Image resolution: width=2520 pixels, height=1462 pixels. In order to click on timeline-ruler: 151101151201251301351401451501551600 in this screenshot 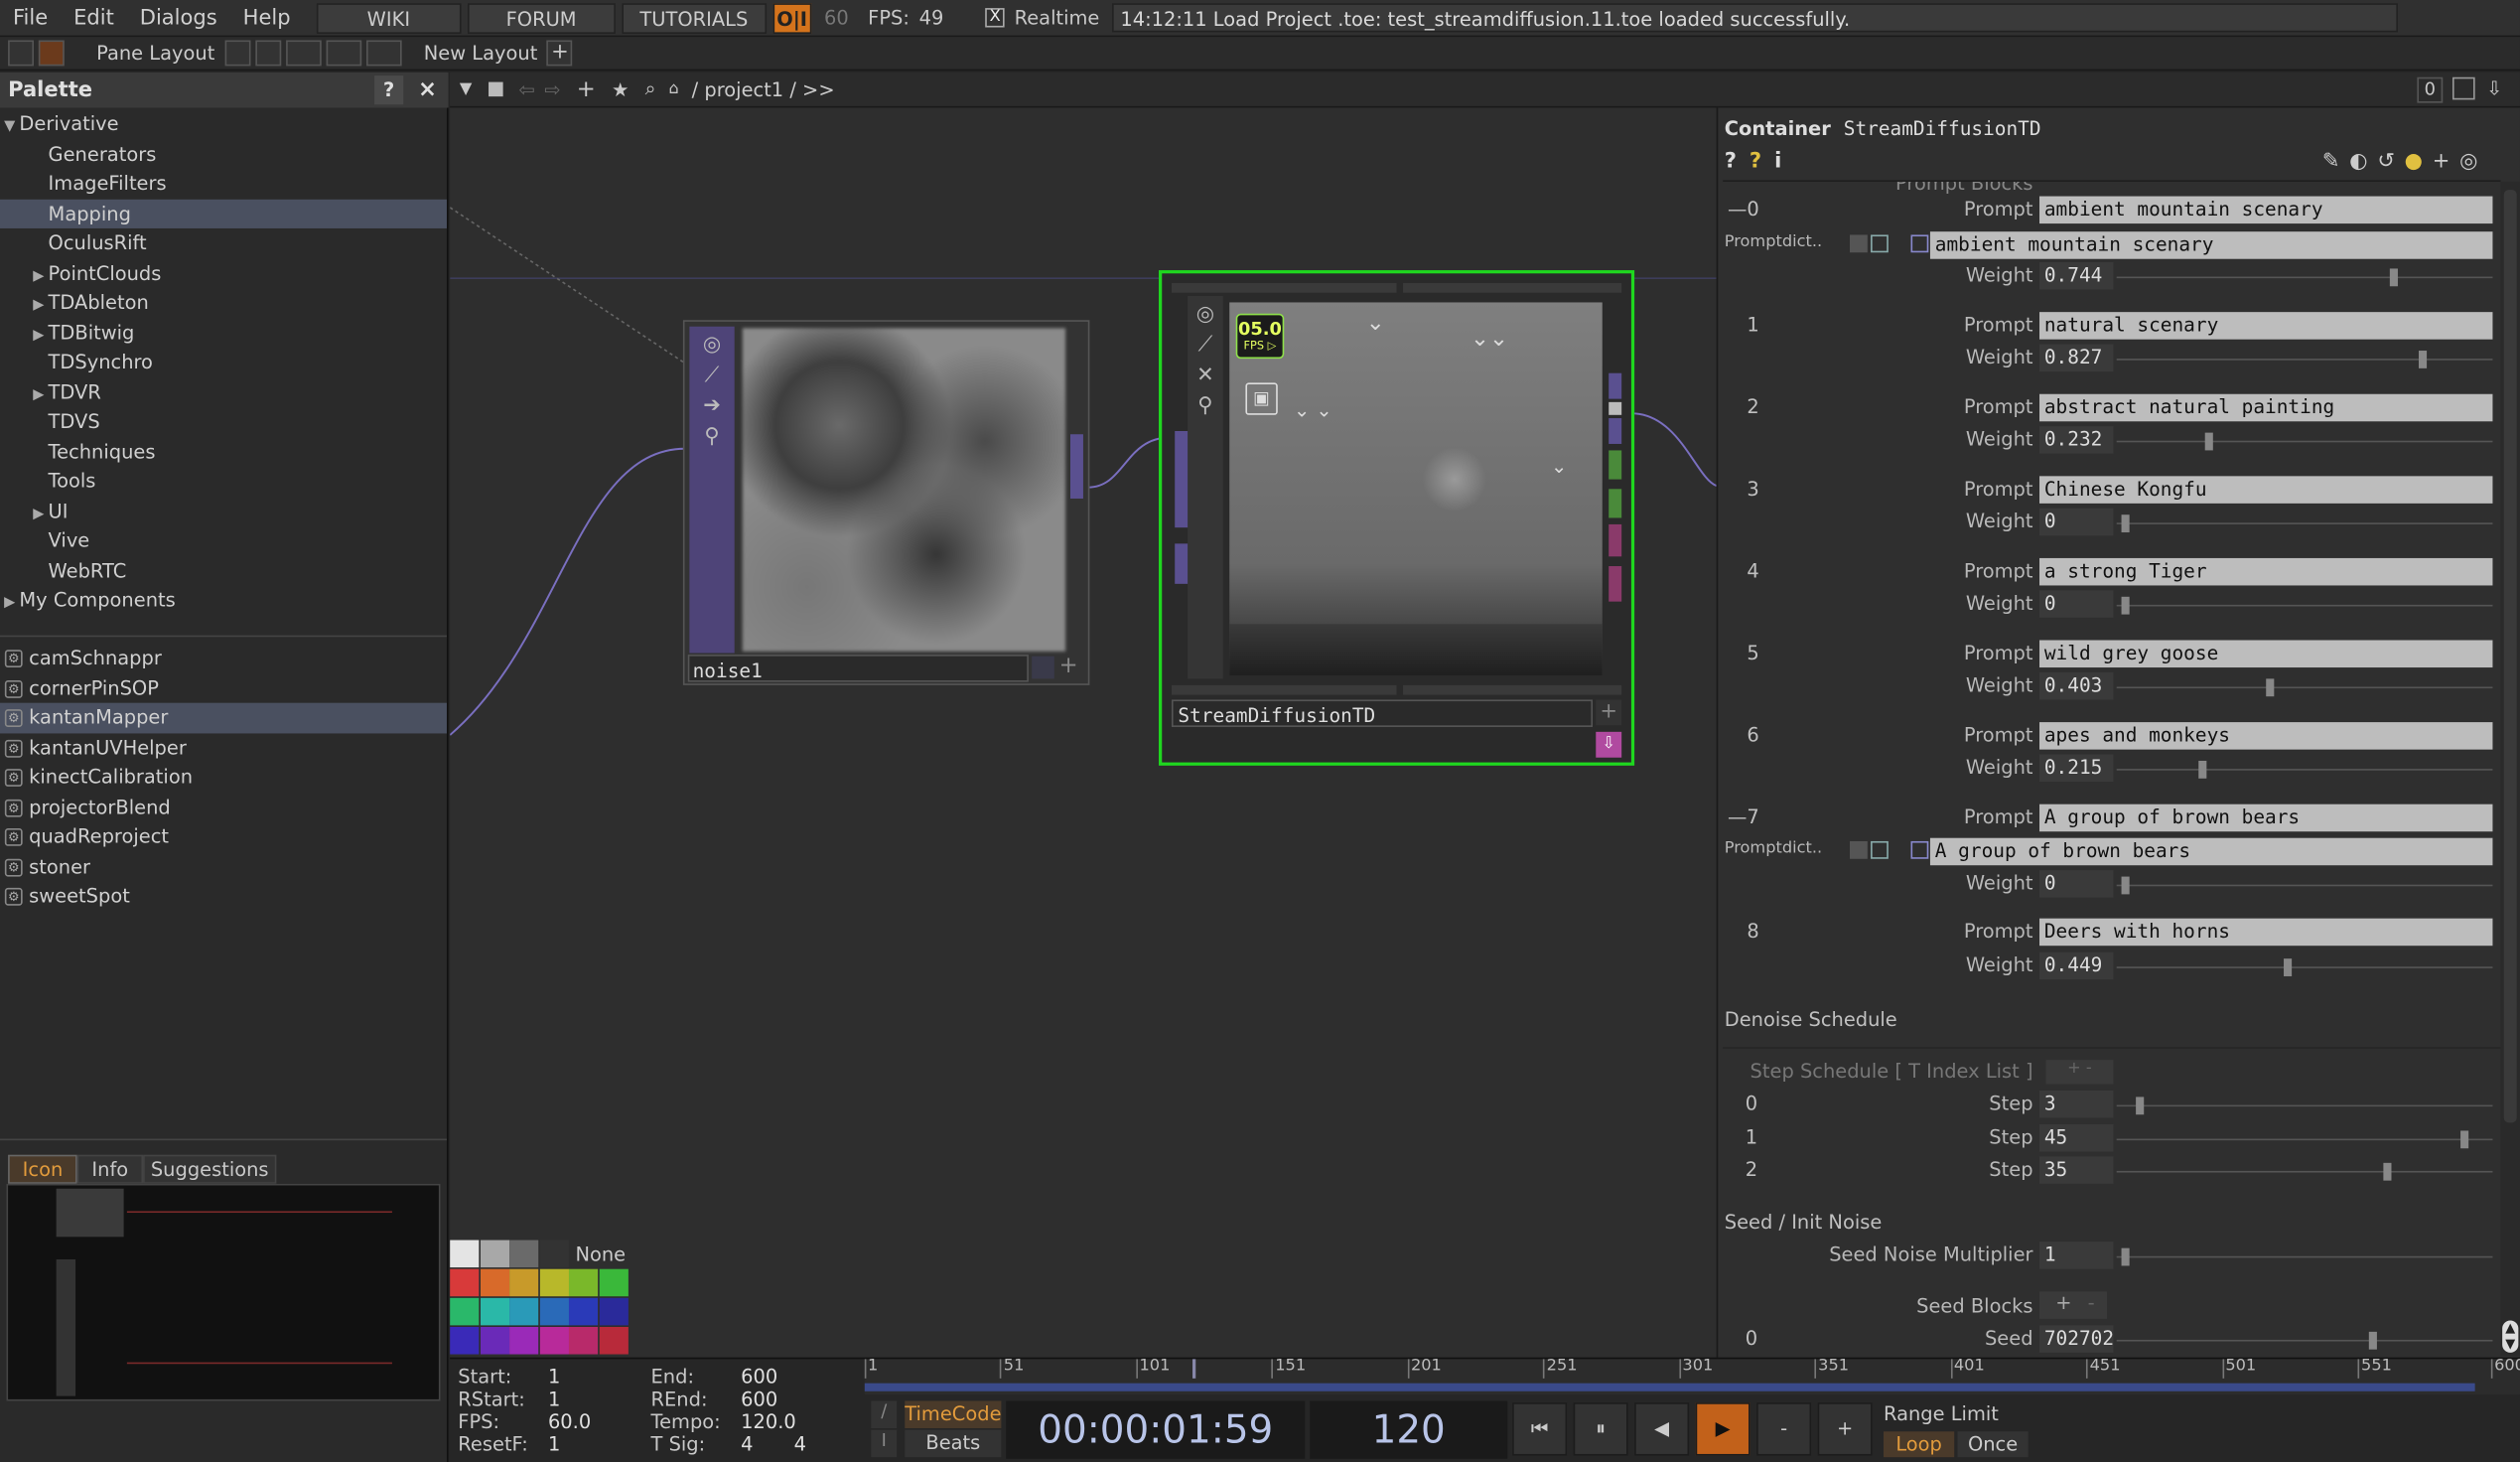, I will do `click(1692, 1376)`.